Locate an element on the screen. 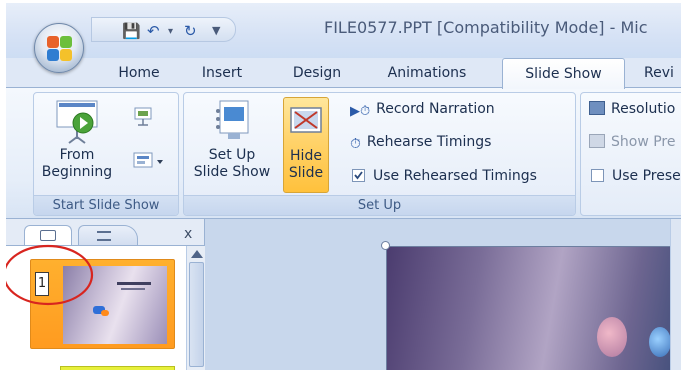 Image resolution: width=681 pixels, height=370 pixels. set-up-show-icon is located at coordinates (232, 119).